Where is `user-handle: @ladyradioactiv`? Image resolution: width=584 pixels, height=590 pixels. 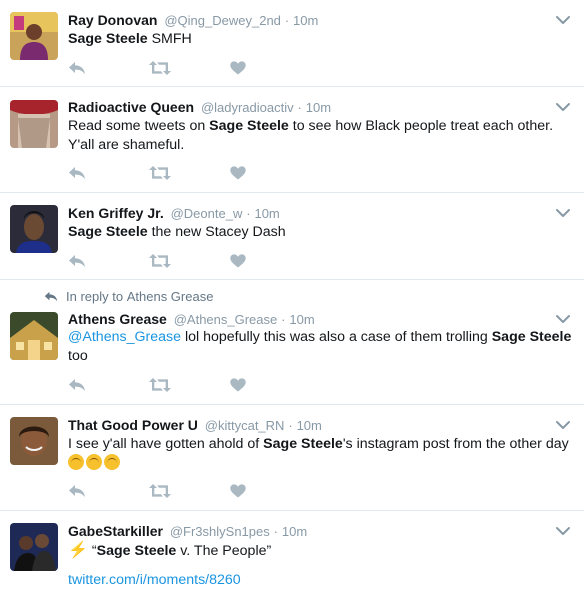
user-handle: @ladyradioactiv is located at coordinates (247, 107).